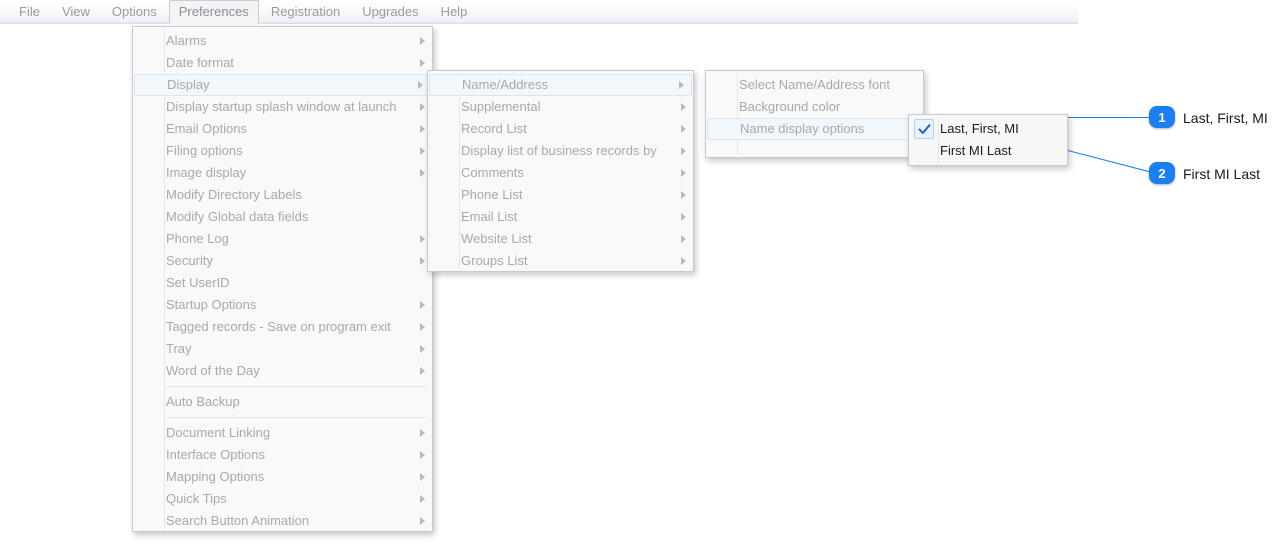 Image resolution: width=1278 pixels, height=549 pixels. I want to click on menu-item-email-options: Email Options, so click(282, 129).